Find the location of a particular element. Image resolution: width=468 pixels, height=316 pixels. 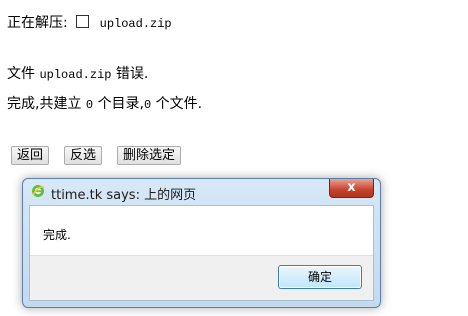

delete-selected-button: 删除选定 is located at coordinates (149, 155).